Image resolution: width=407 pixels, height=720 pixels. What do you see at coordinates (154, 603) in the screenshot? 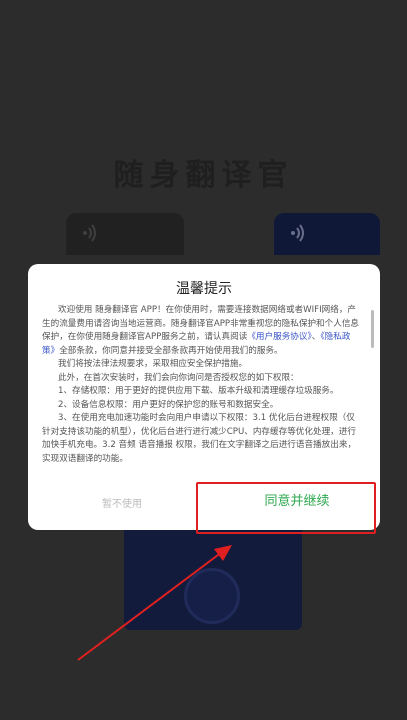
I see `annotation-arrow` at bounding box center [154, 603].